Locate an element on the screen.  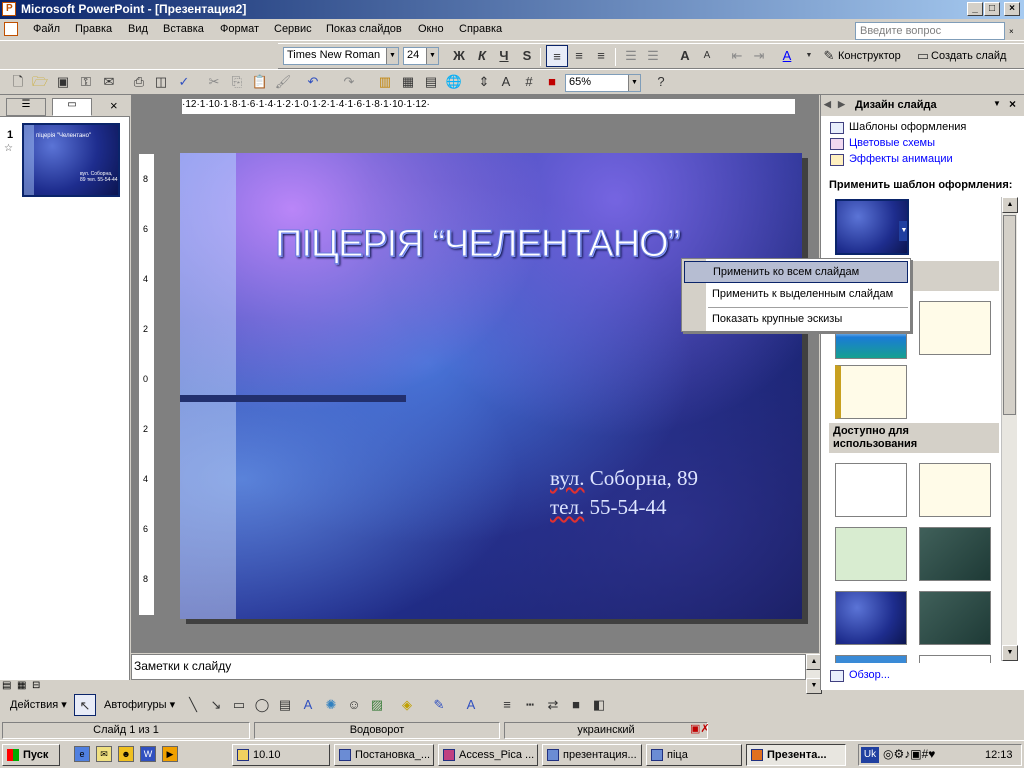
new-slide-button: Создать слайд is located at coordinates (968, 56).